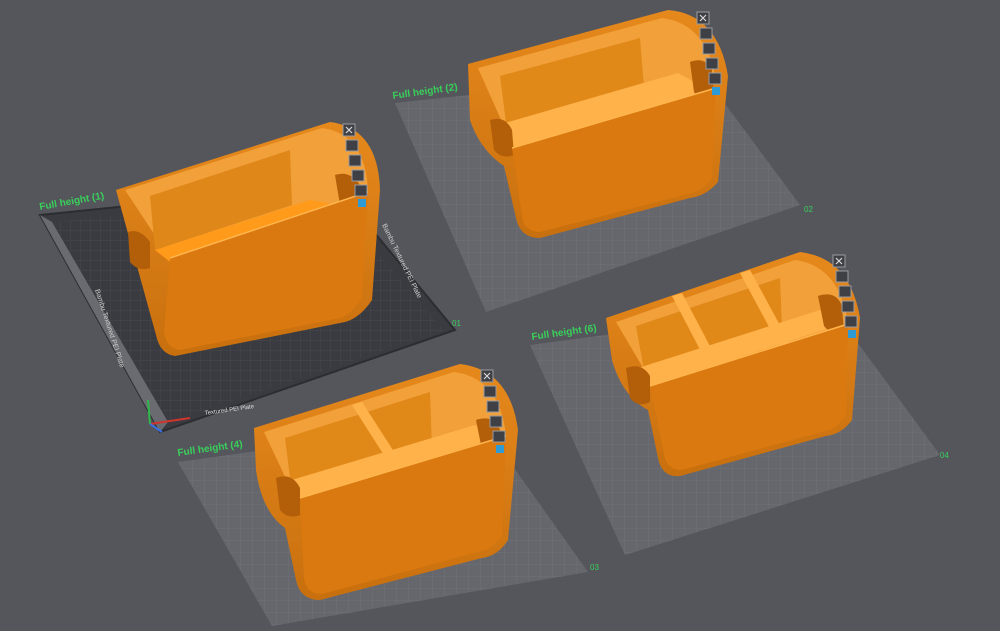 The image size is (1000, 631). I want to click on plate-2-number: 02, so click(808, 209).